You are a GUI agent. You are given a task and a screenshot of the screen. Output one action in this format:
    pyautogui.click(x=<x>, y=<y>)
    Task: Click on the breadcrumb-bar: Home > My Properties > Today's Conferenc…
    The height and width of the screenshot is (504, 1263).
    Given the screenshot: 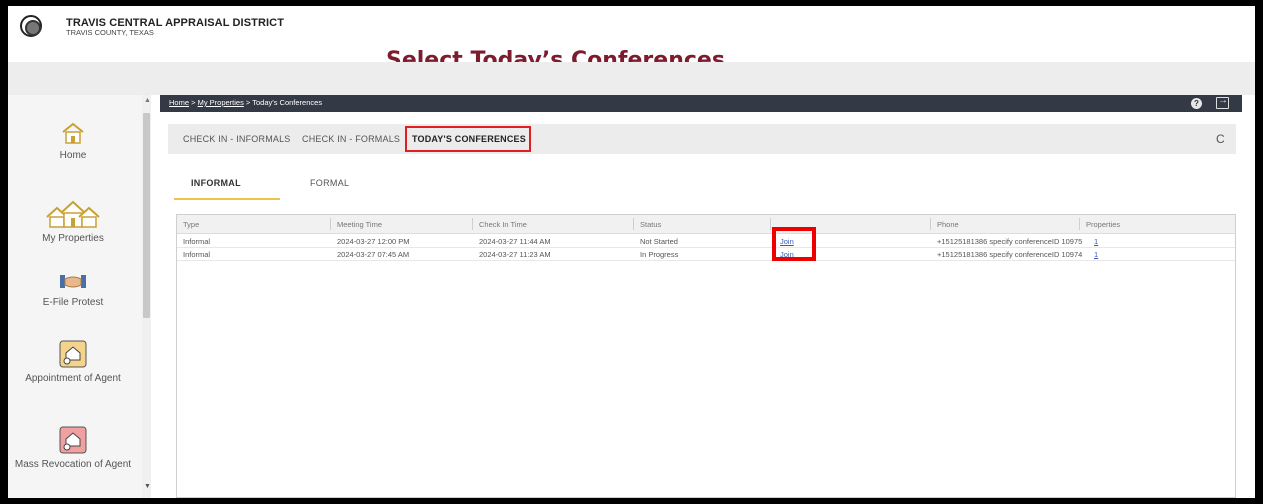 What is the action you would take?
    pyautogui.click(x=701, y=103)
    